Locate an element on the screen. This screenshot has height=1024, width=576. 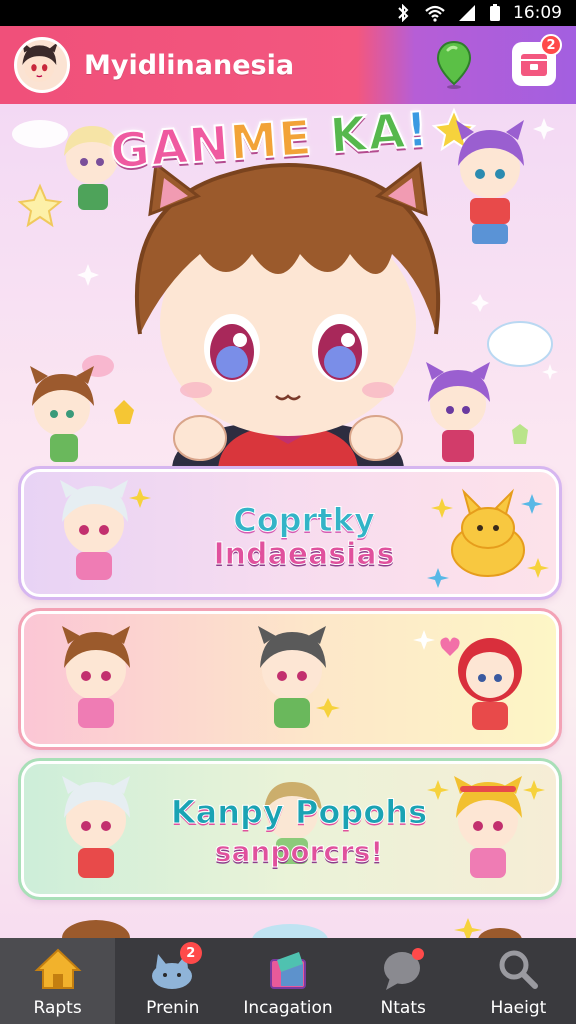
home-icon is located at coordinates (58, 968).